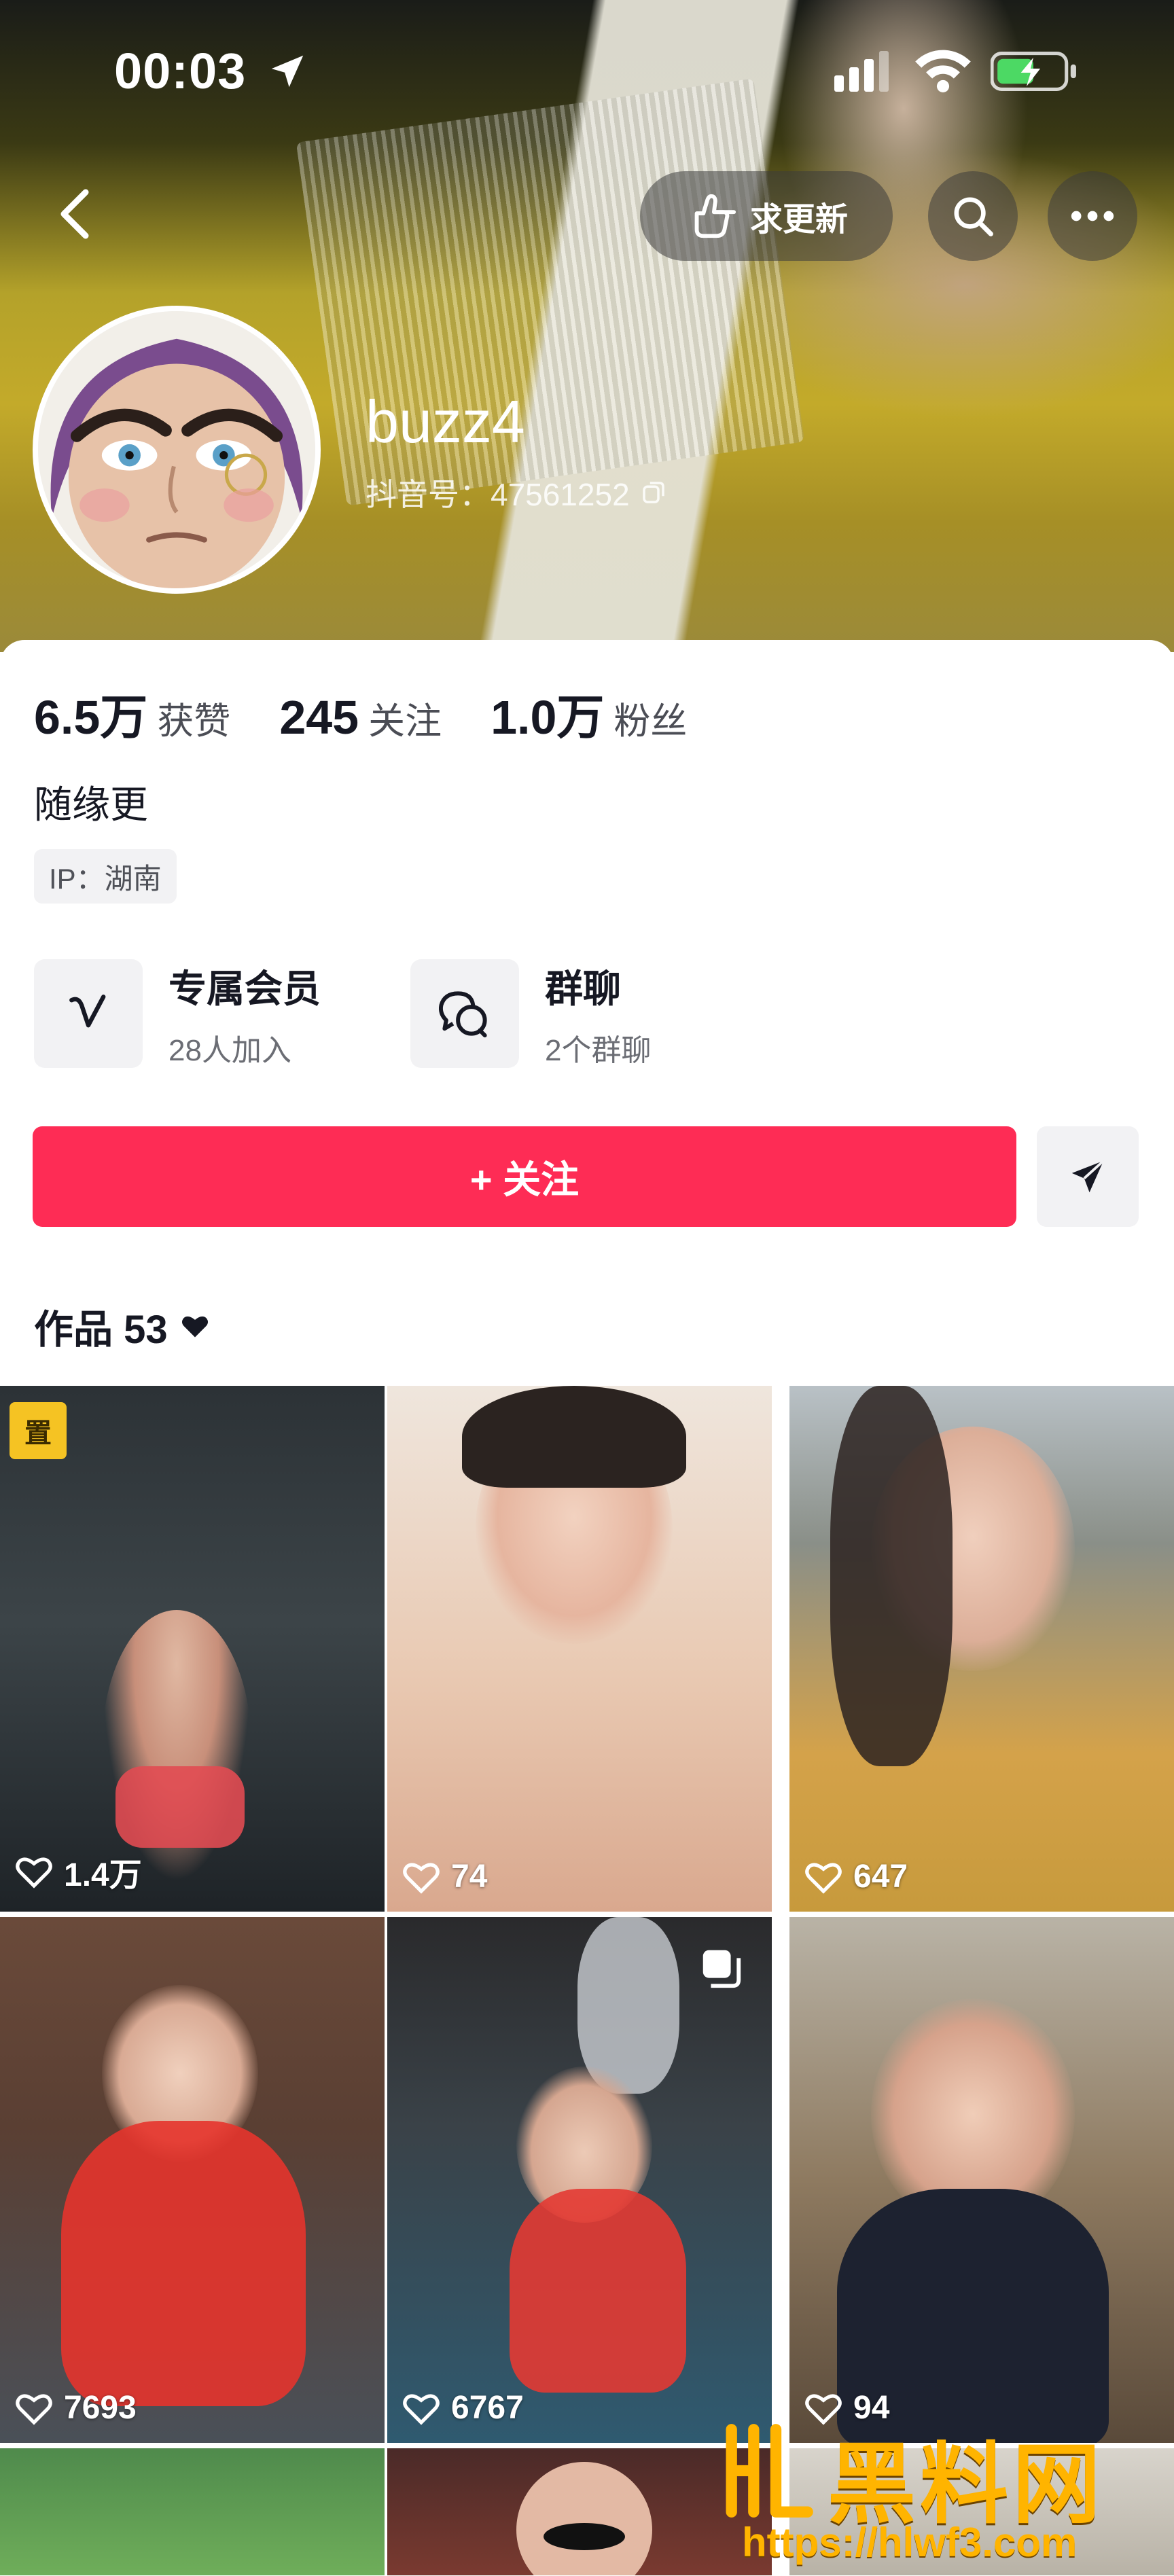 This screenshot has height=2576, width=1174. I want to click on group-chat-subtitle: 2个群聊, so click(598, 1050).